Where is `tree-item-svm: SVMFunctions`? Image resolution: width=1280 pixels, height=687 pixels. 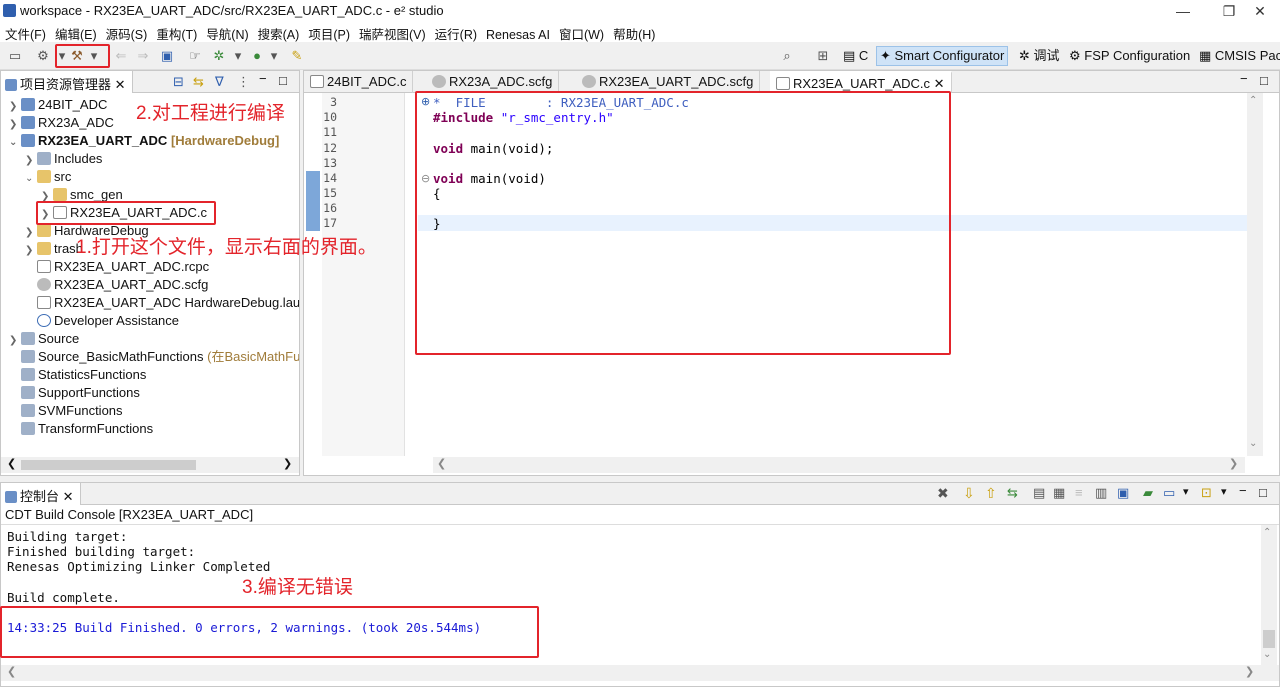
tree-item-svm: SVMFunctions is located at coordinates (72, 411).